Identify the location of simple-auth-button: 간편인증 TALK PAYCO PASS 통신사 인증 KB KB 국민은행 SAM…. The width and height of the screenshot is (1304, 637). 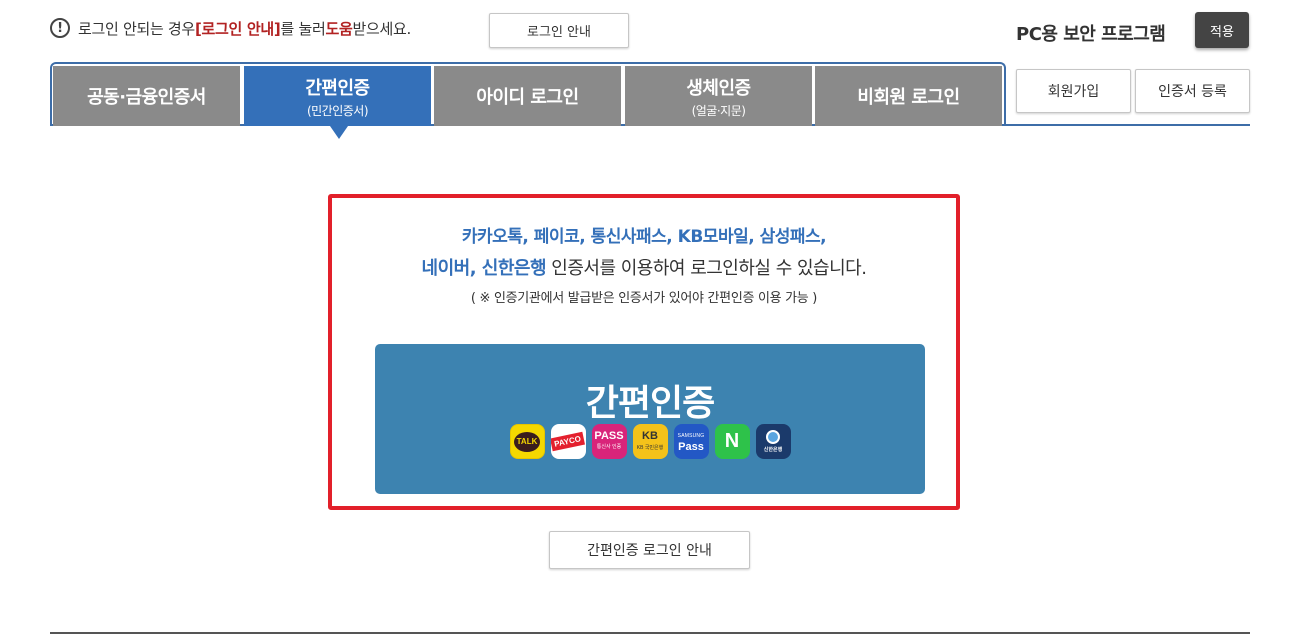
(650, 419).